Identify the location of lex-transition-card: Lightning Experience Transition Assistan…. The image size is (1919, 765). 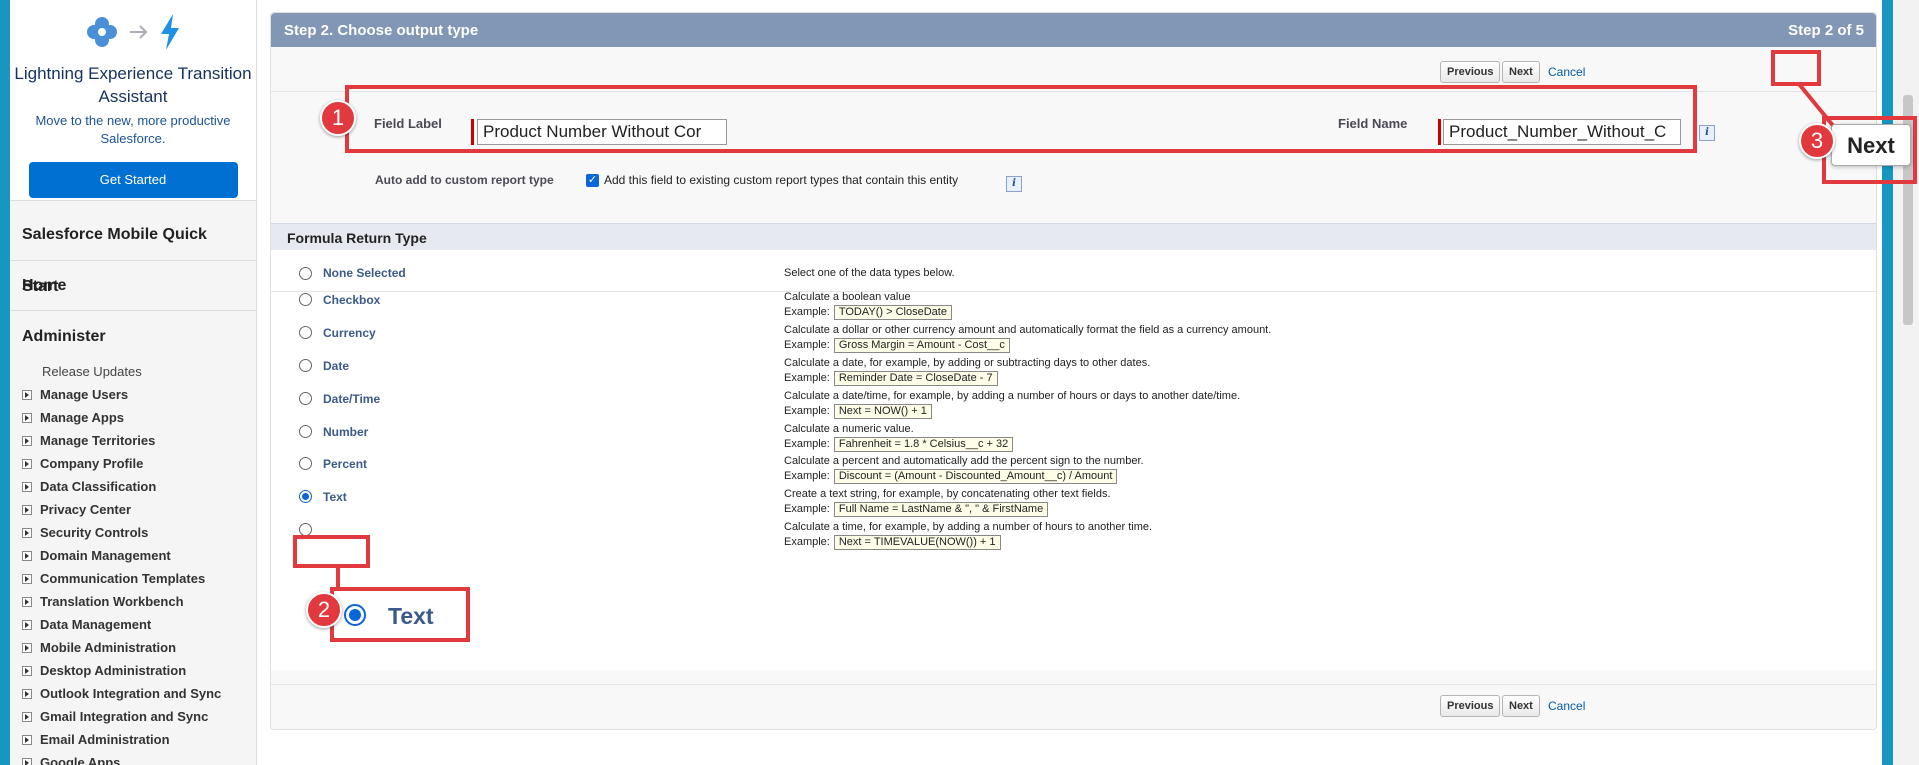
(133, 100).